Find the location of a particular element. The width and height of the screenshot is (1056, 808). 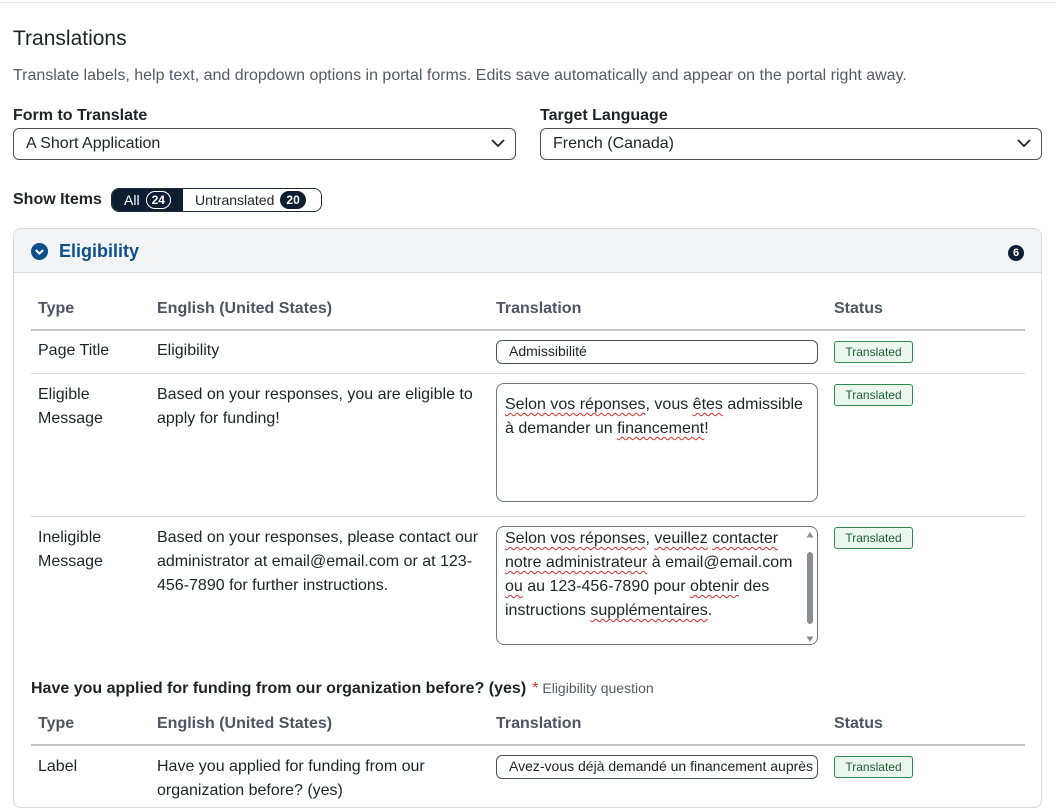

row-type: Label is located at coordinates (58, 766).